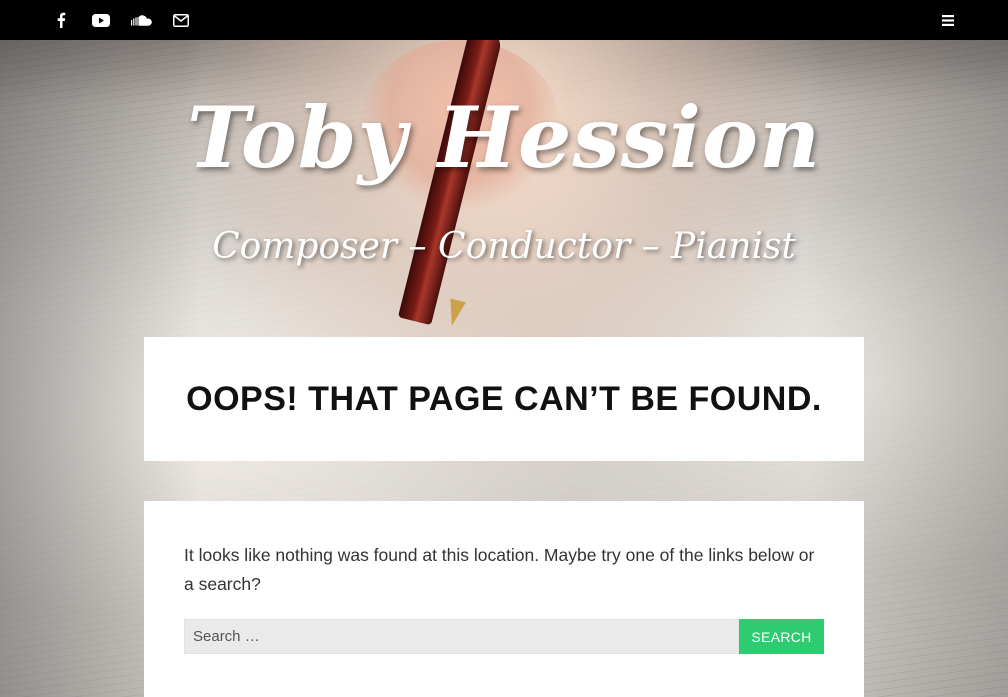 This screenshot has width=1008, height=697. Describe the element at coordinates (504, 690) in the screenshot. I see `cut-off-heading` at that location.